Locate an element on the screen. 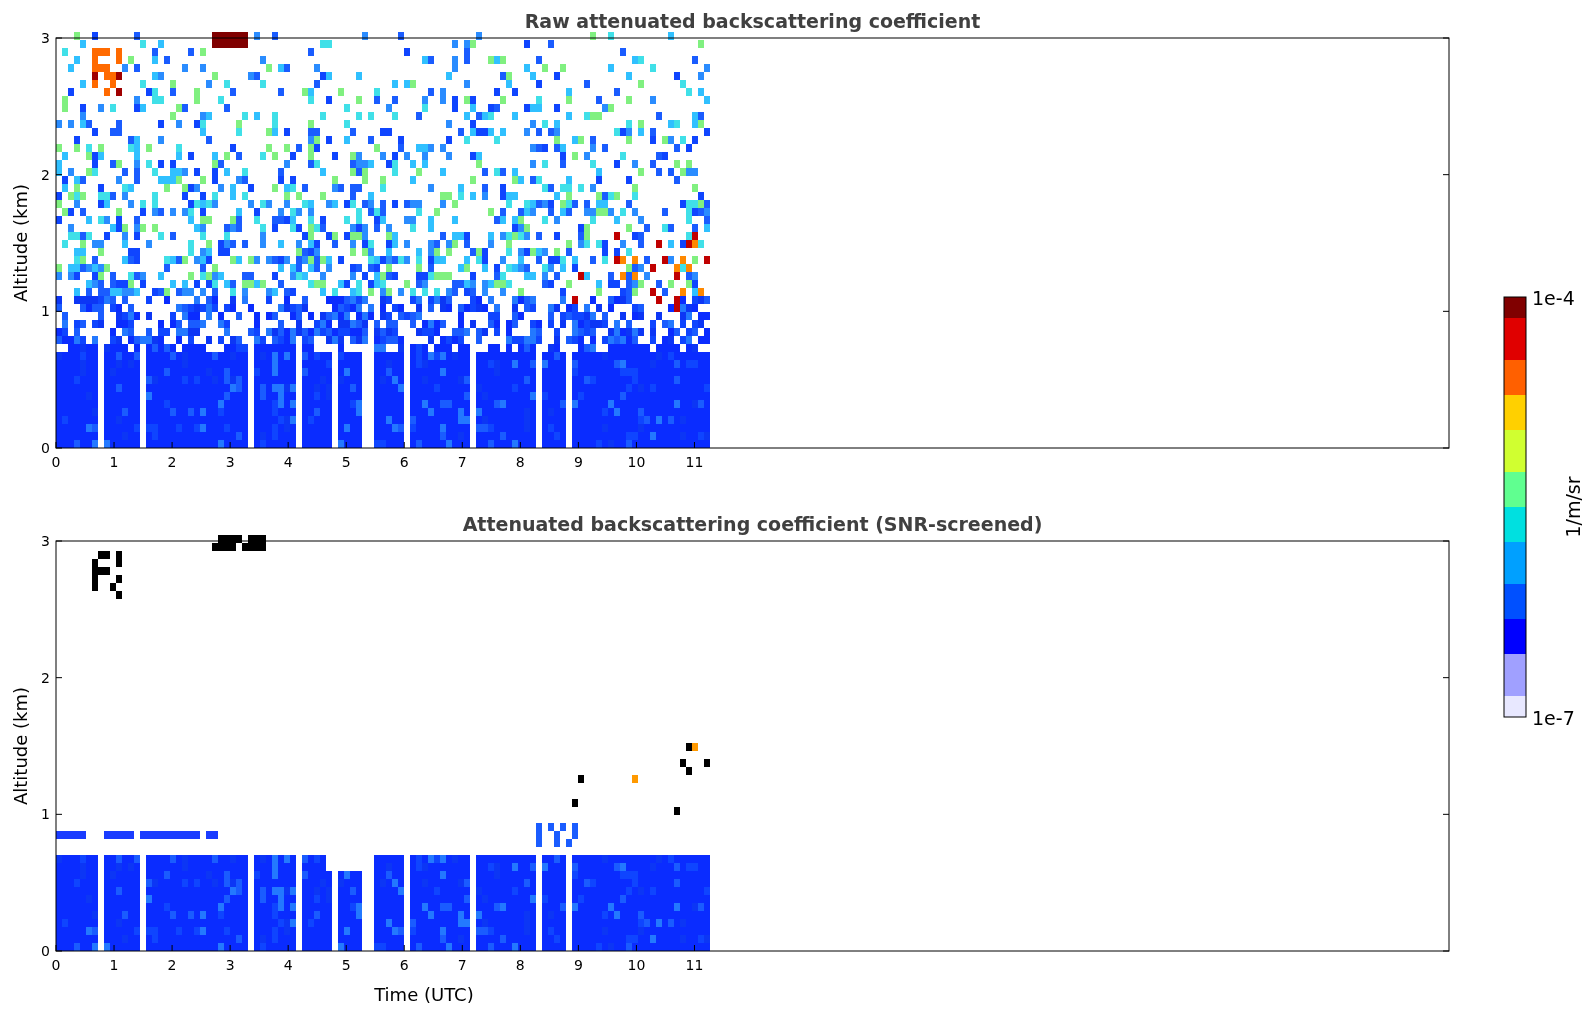 The height and width of the screenshot is (1020, 1595). colorbar-label: 1/m/sr is located at coordinates (1573, 507).